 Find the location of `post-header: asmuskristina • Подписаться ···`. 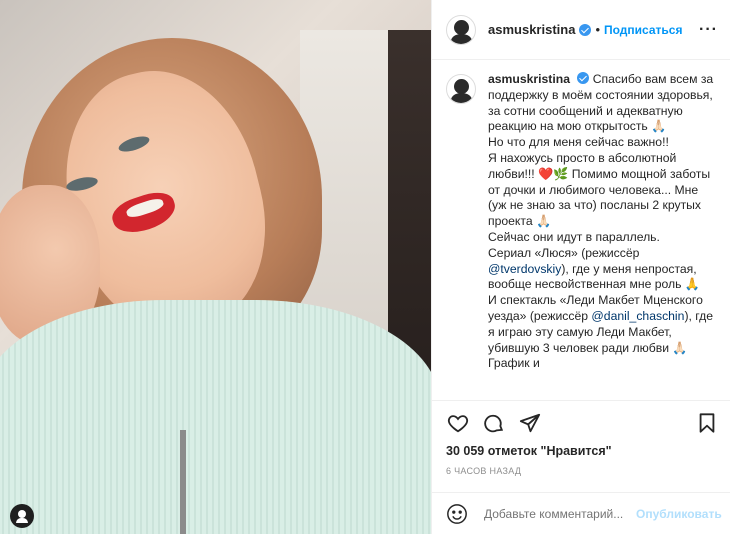

post-header: asmuskristina • Подписаться ··· is located at coordinates (581, 30).